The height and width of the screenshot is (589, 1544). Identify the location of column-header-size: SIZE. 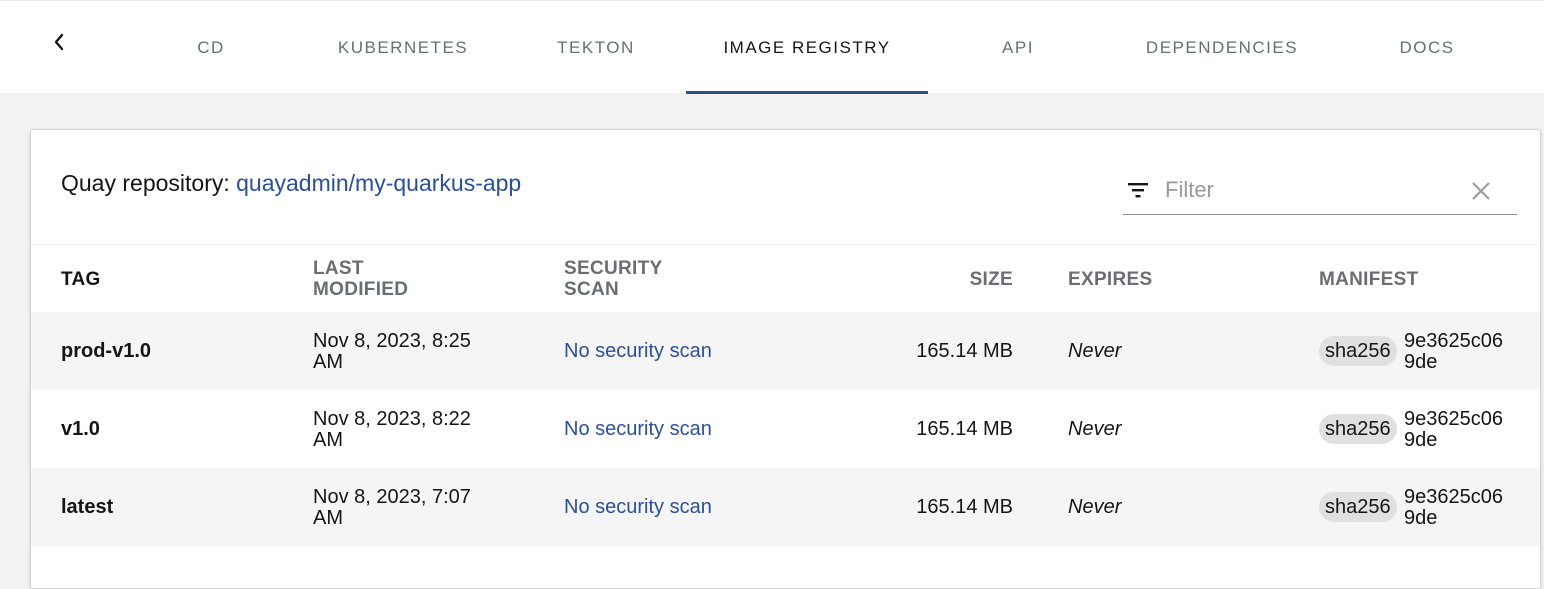
(913, 279).